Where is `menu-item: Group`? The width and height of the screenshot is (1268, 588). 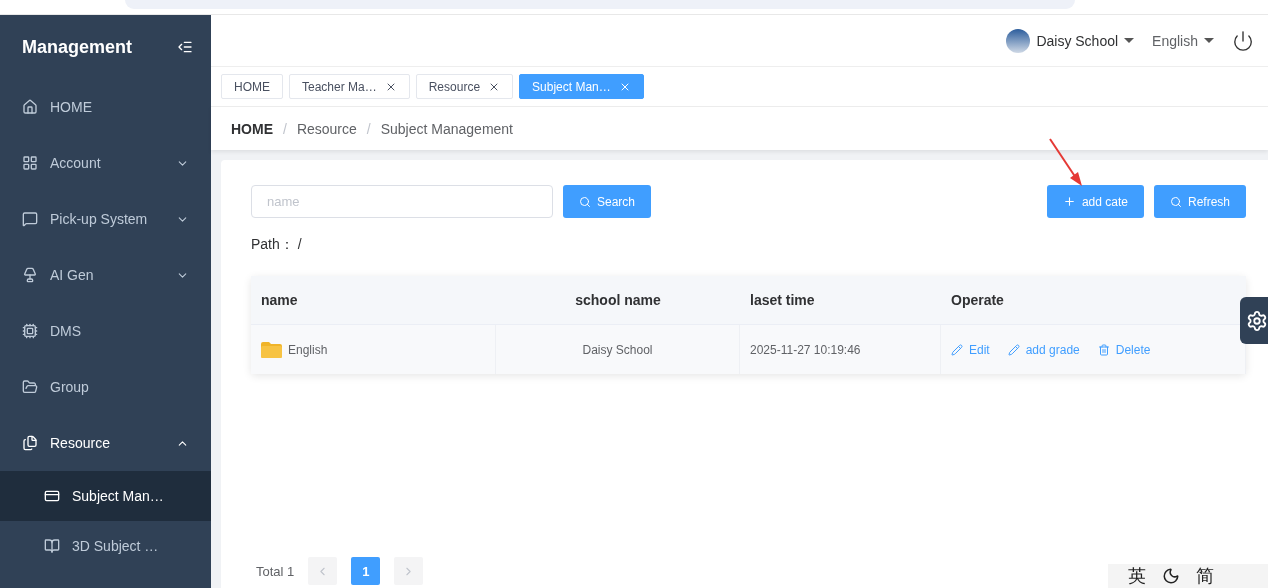
menu-item: Group is located at coordinates (105, 387).